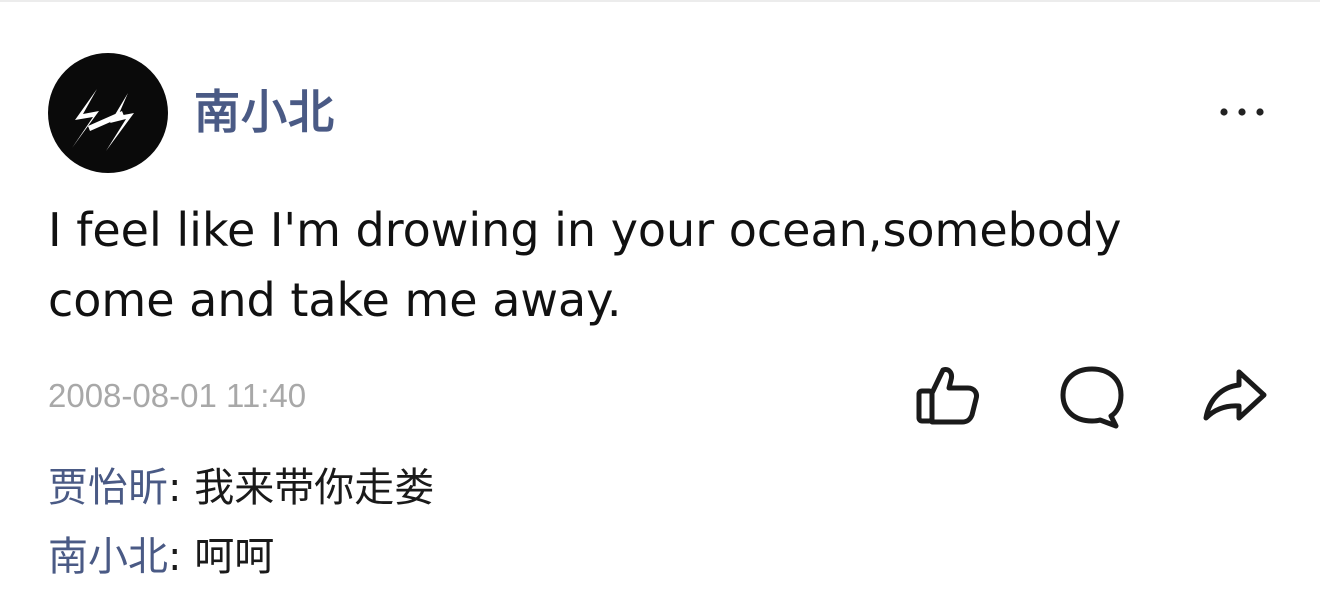 The height and width of the screenshot is (600, 1320). I want to click on comment-text: 呵呵, so click(234, 557).